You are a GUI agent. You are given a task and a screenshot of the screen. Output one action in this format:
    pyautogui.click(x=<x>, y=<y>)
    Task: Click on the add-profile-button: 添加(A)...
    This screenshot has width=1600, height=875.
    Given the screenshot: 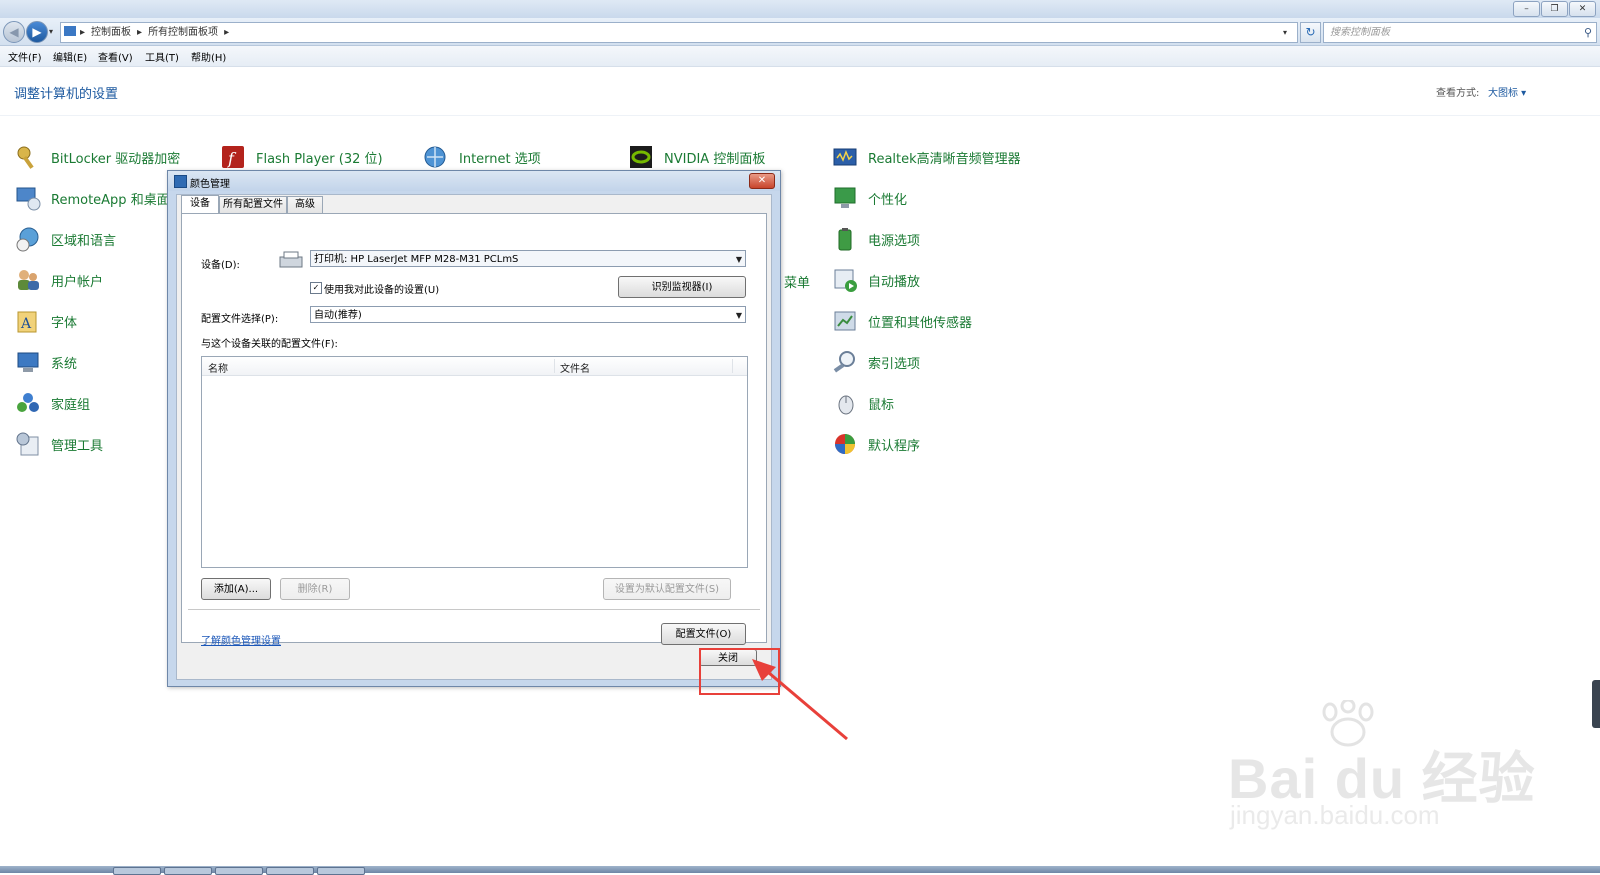 What is the action you would take?
    pyautogui.click(x=236, y=589)
    